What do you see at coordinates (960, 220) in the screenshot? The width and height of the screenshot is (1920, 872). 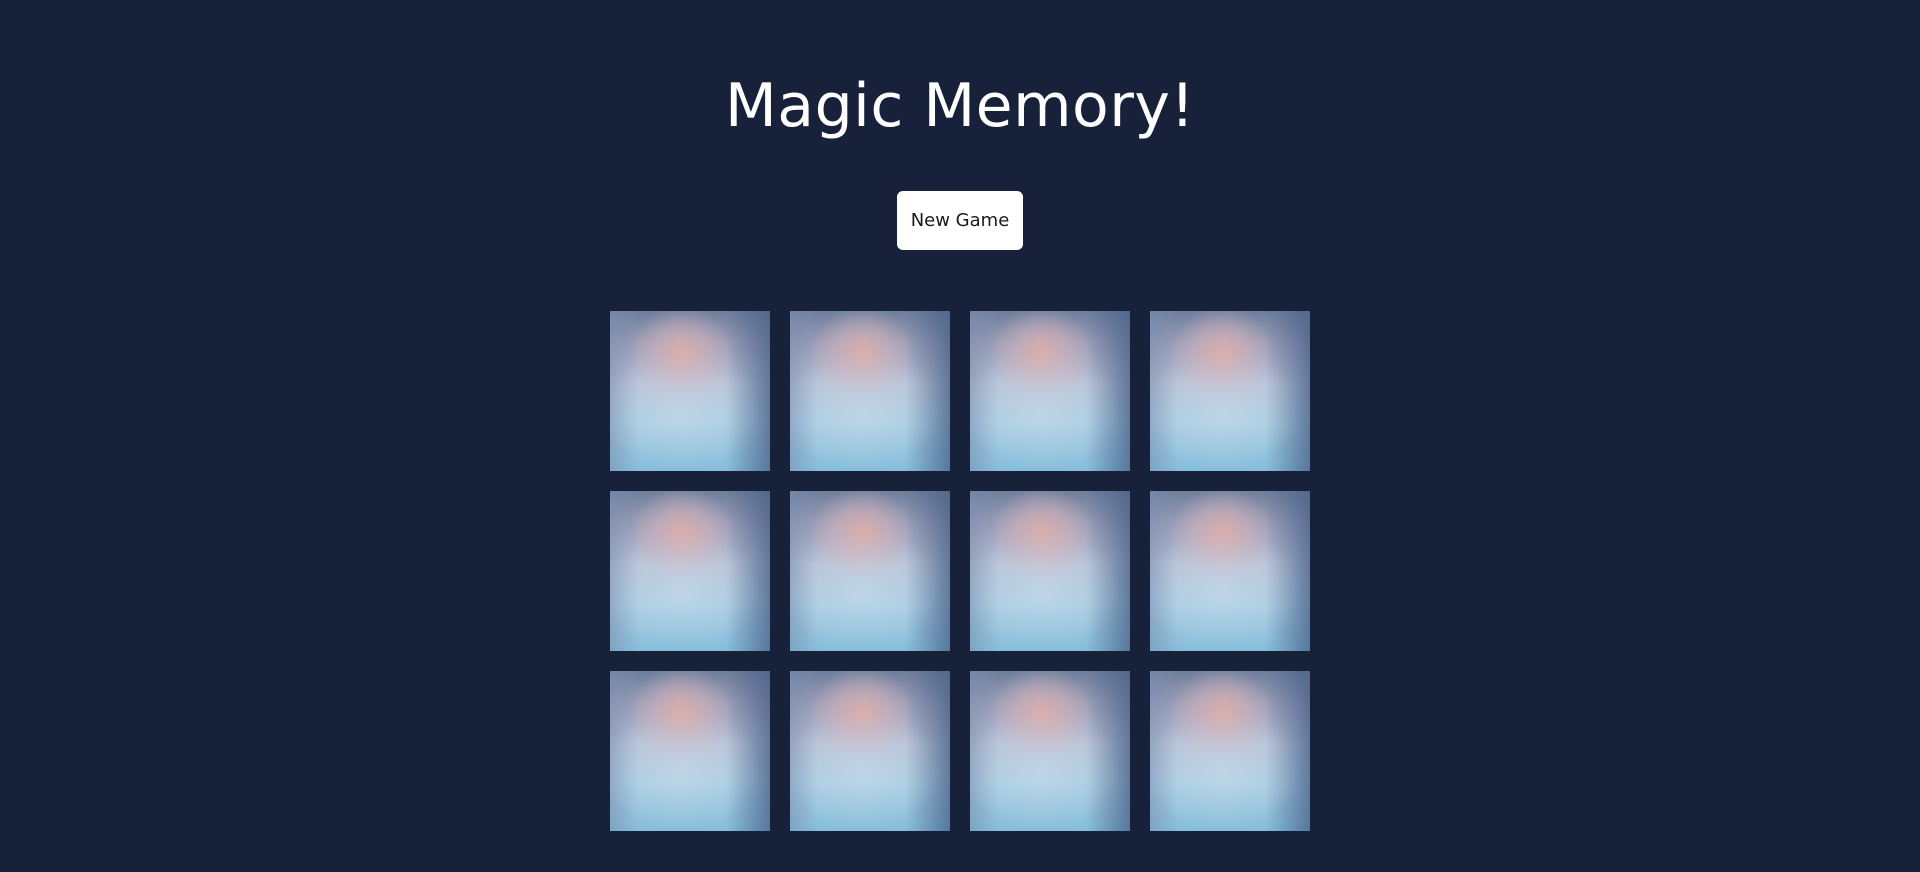 I see `new-game-button: New Game` at bounding box center [960, 220].